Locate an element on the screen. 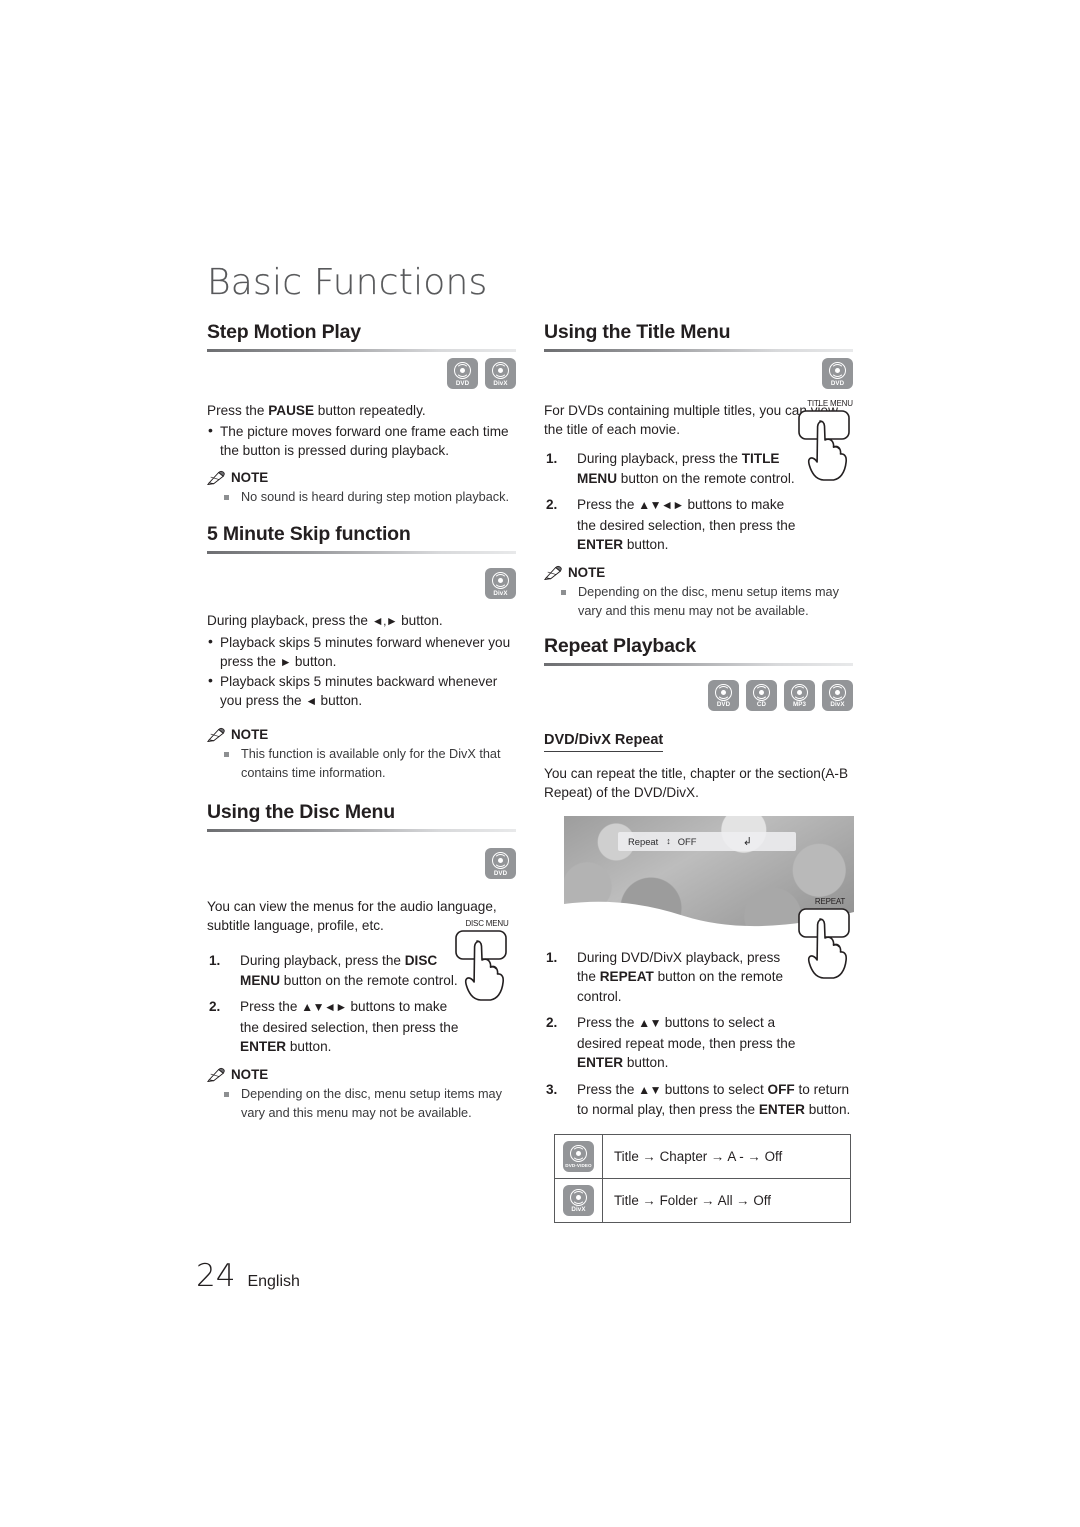 The height and width of the screenshot is (1527, 1080). intro-suffix: button repeatedly. is located at coordinates (370, 410).